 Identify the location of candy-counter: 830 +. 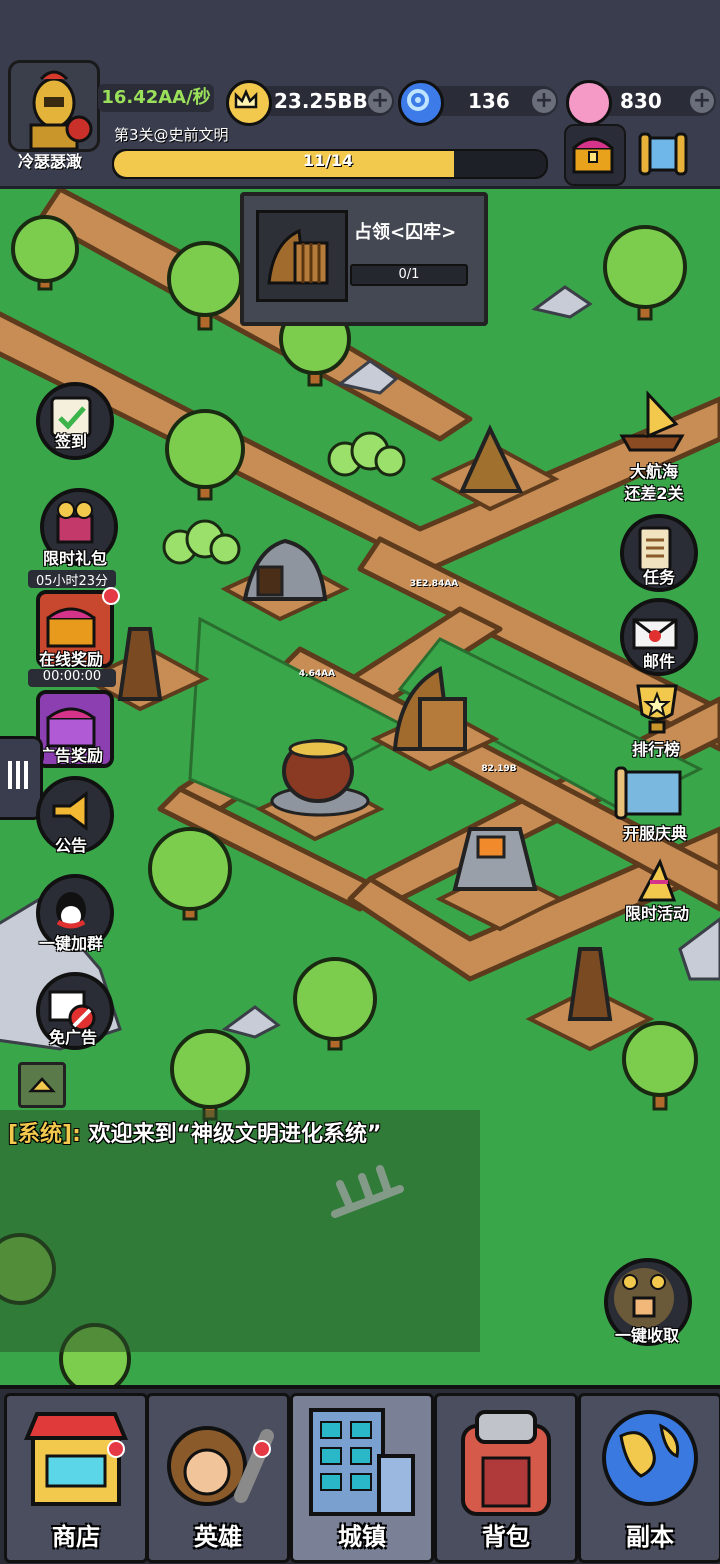
(641, 103).